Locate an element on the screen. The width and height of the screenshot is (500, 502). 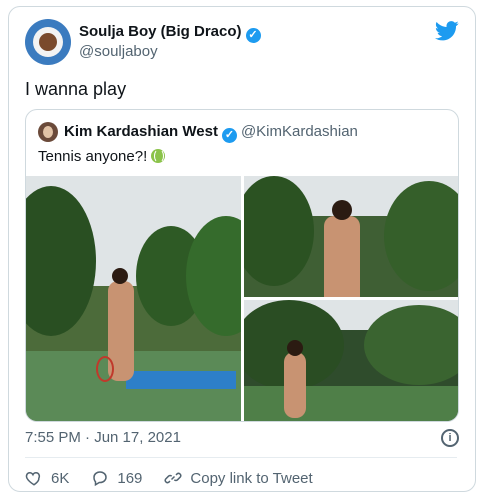
quoted-author-avatar is located at coordinates (48, 132).